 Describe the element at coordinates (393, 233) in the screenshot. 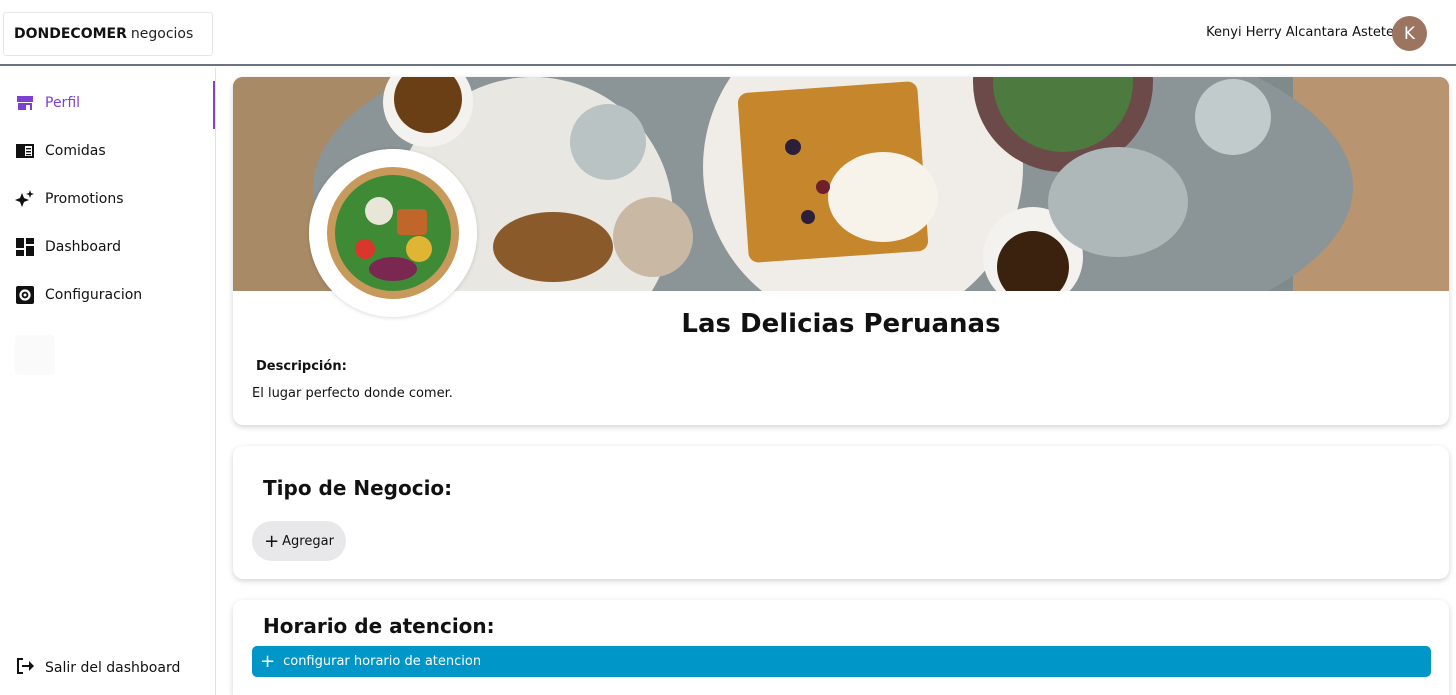

I see `restaurant-logo` at that location.